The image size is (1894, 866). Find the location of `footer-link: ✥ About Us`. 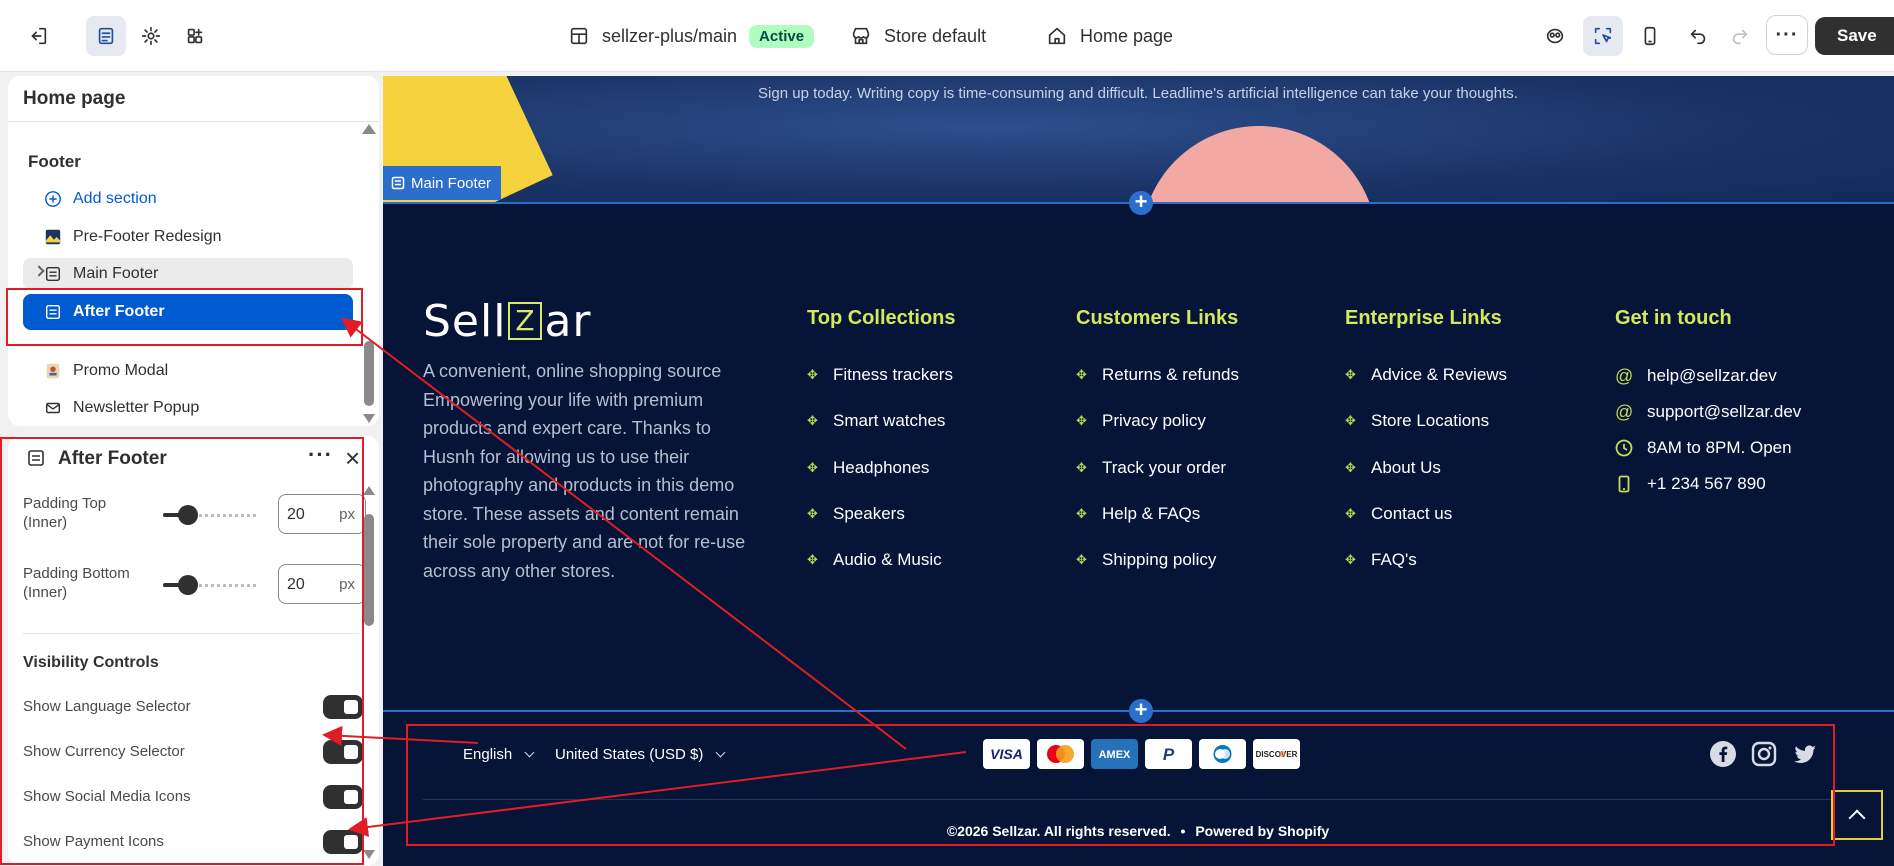

footer-link: ✥ About Us is located at coordinates (1393, 468).